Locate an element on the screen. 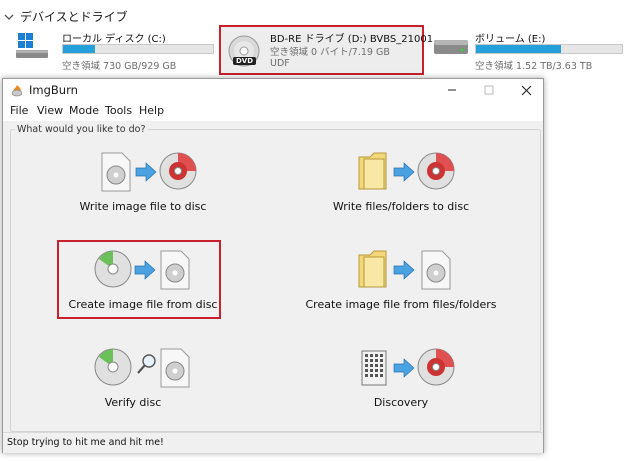 The height and width of the screenshot is (461, 640). drive-d-name: BD-RE ドライブ (D:) BVBS_21001 is located at coordinates (352, 39).